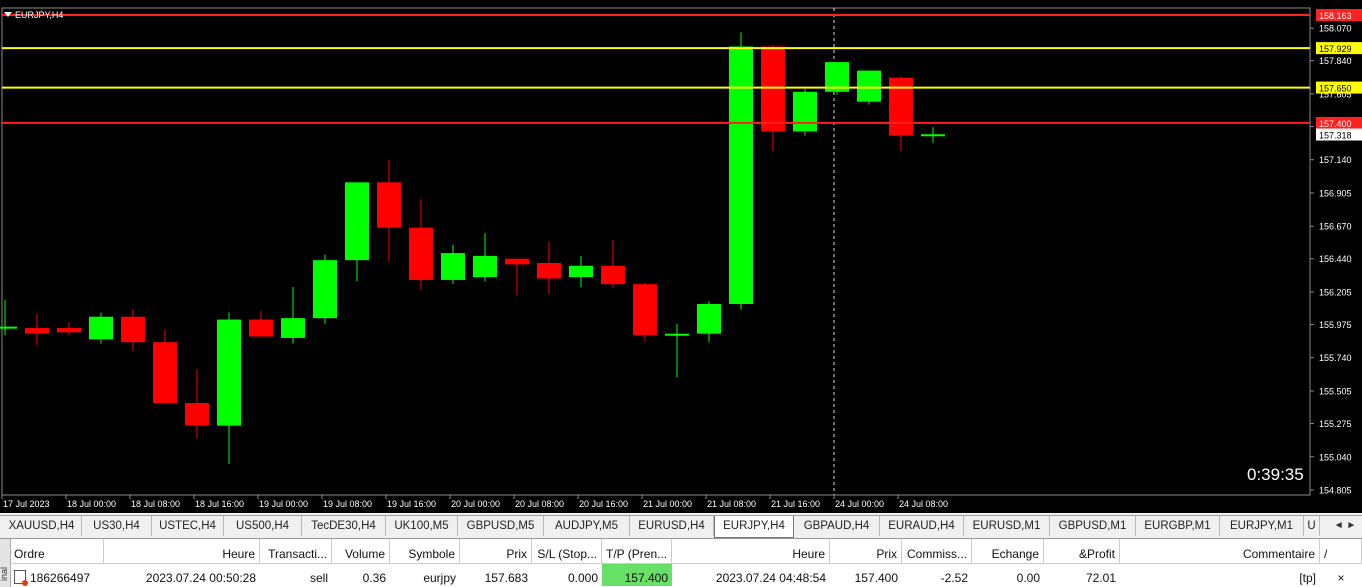  What do you see at coordinates (422, 526) in the screenshot?
I see `tab-uk100-m5: UK100,M5` at bounding box center [422, 526].